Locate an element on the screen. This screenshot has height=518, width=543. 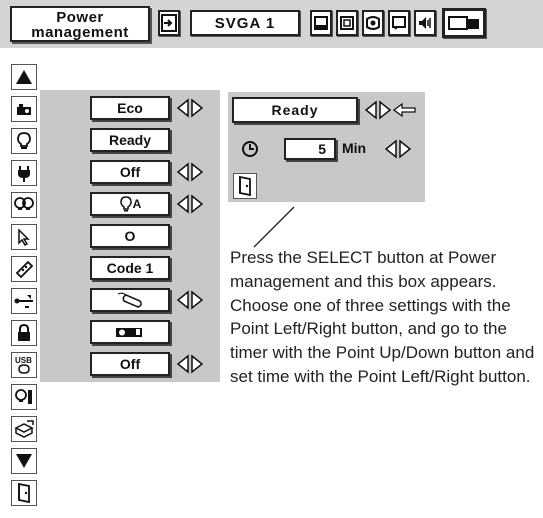
pointer-icon is located at coordinates (24, 237).